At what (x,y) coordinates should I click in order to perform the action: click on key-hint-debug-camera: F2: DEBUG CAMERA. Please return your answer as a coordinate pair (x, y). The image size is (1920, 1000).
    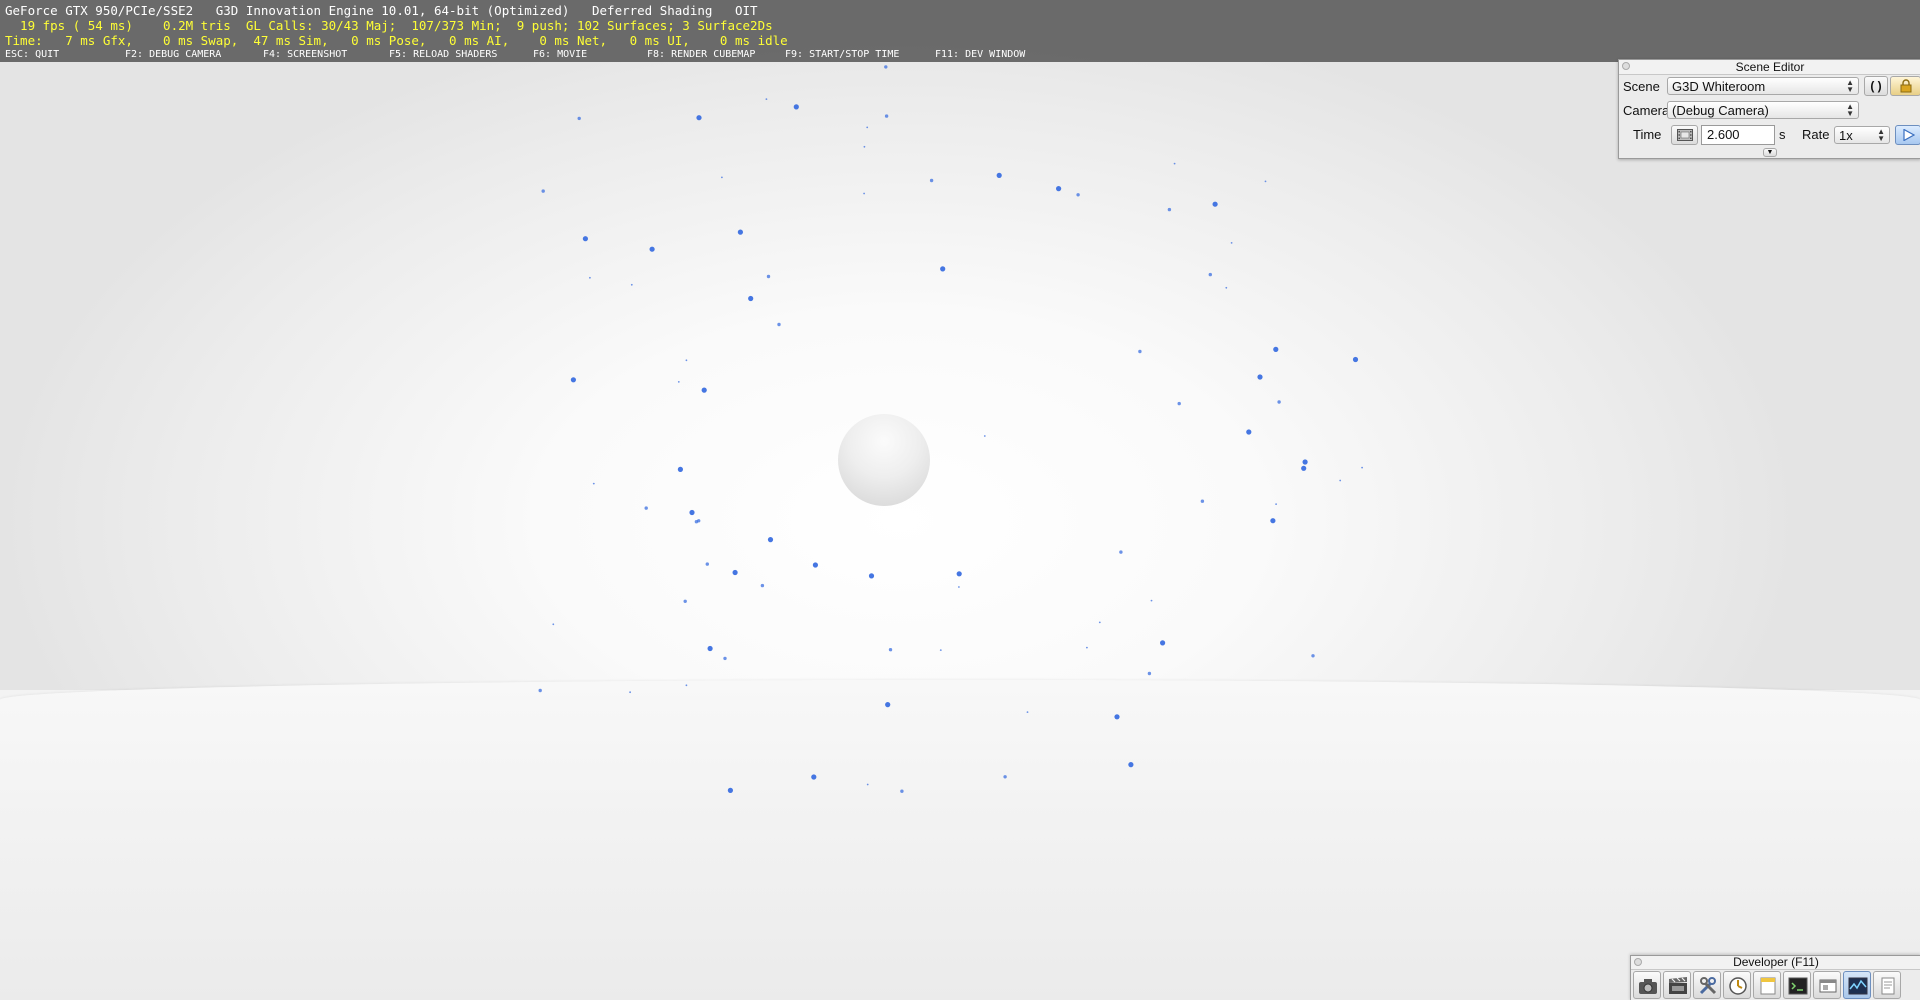
    Looking at the image, I should click on (173, 54).